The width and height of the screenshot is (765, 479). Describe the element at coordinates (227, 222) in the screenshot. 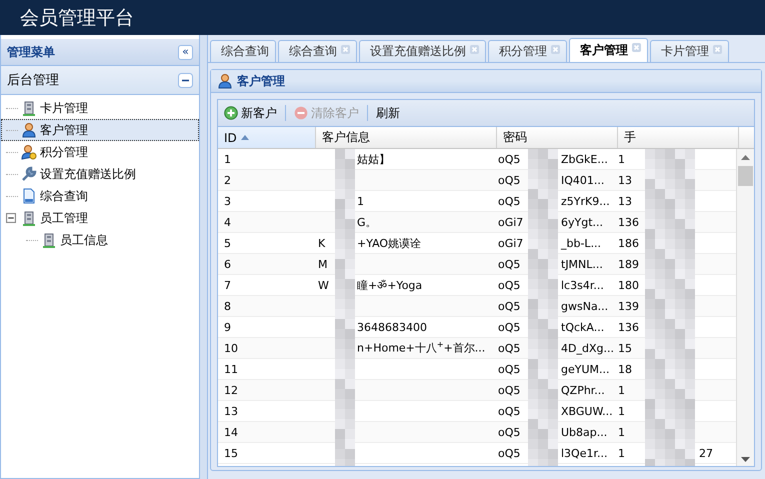

I see `table-cell: 4` at that location.